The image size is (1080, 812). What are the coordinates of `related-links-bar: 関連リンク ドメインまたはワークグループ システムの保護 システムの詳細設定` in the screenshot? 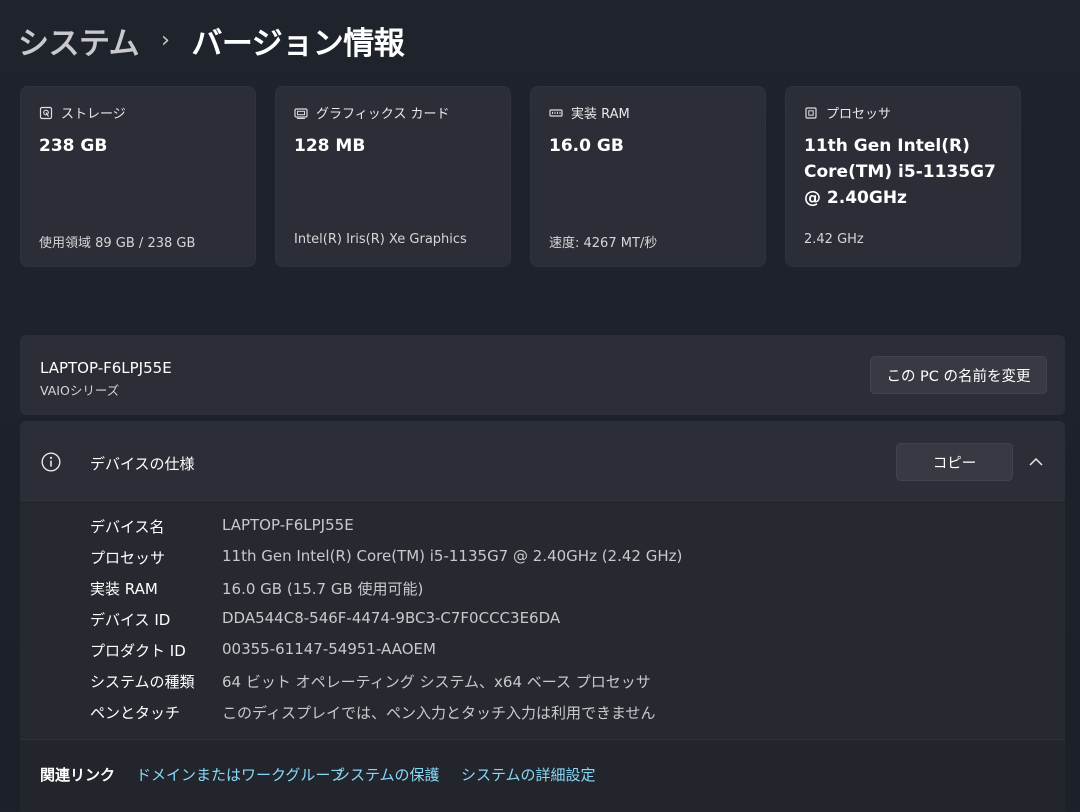 It's located at (542, 775).